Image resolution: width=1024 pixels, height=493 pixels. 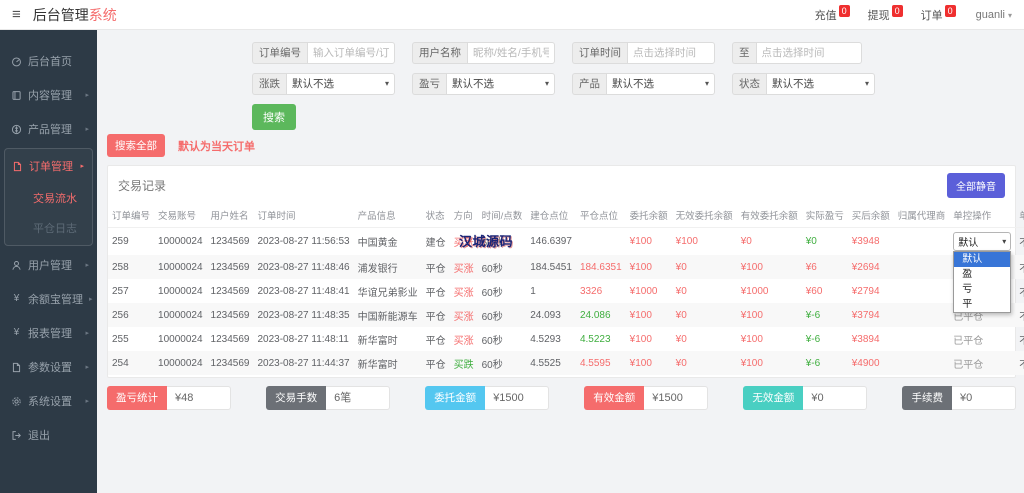 I want to click on cell-invalid-entrust: ¥0, so click(x=681, y=291).